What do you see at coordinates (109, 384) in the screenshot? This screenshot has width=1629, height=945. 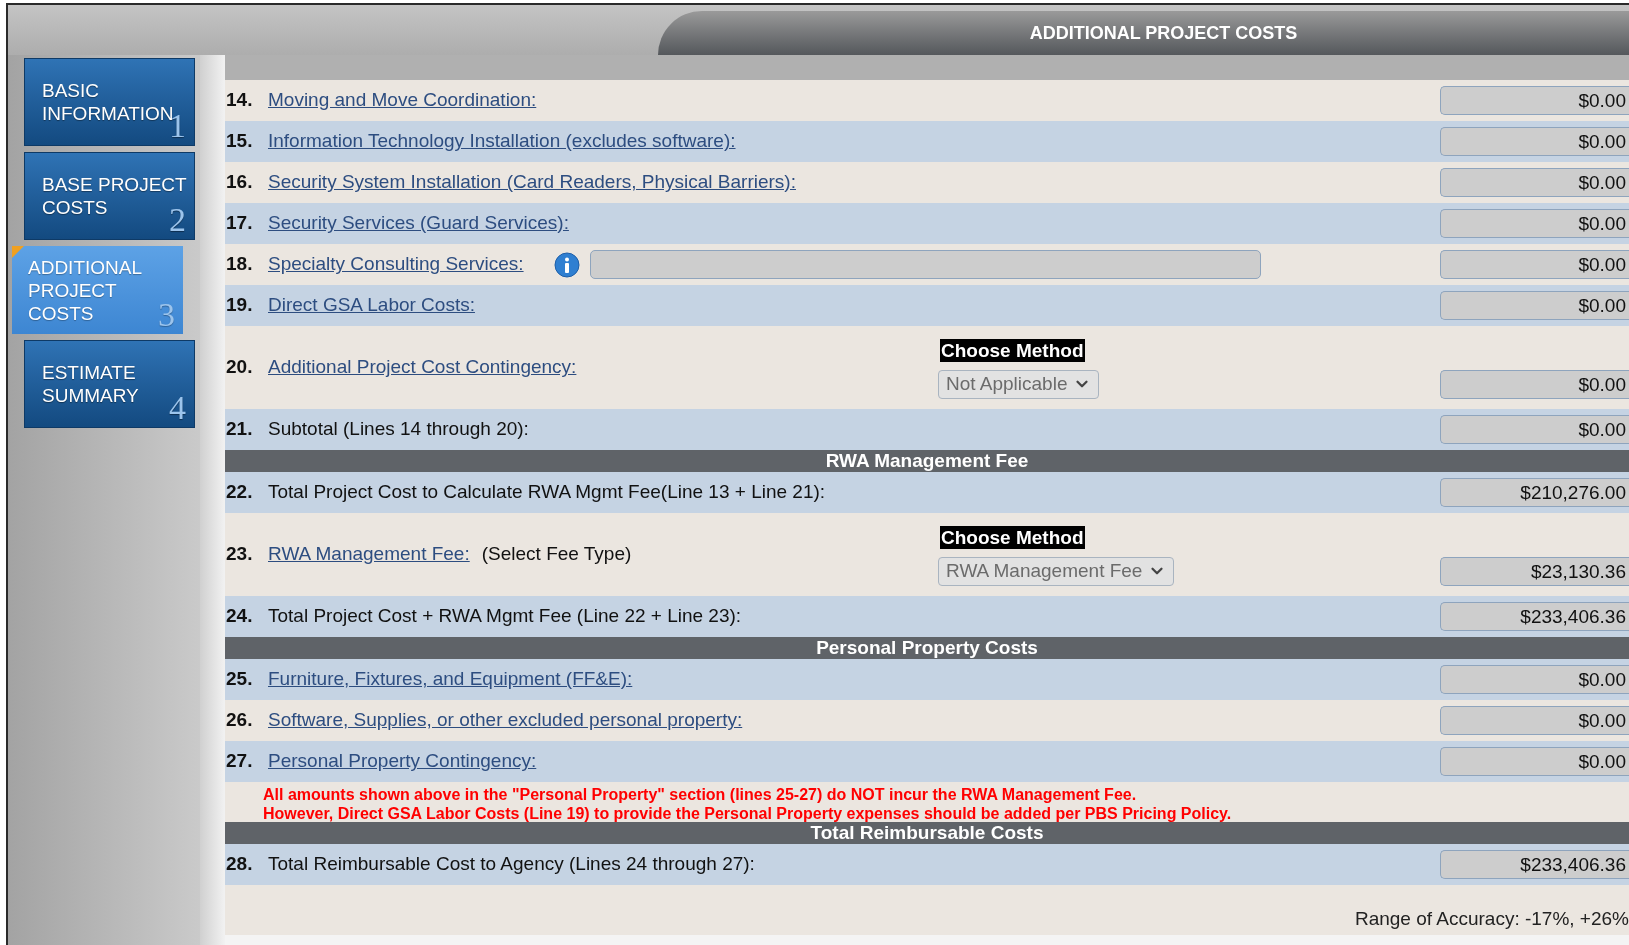 I see `step-tab: 4 ESTIMATE SUMMARY` at bounding box center [109, 384].